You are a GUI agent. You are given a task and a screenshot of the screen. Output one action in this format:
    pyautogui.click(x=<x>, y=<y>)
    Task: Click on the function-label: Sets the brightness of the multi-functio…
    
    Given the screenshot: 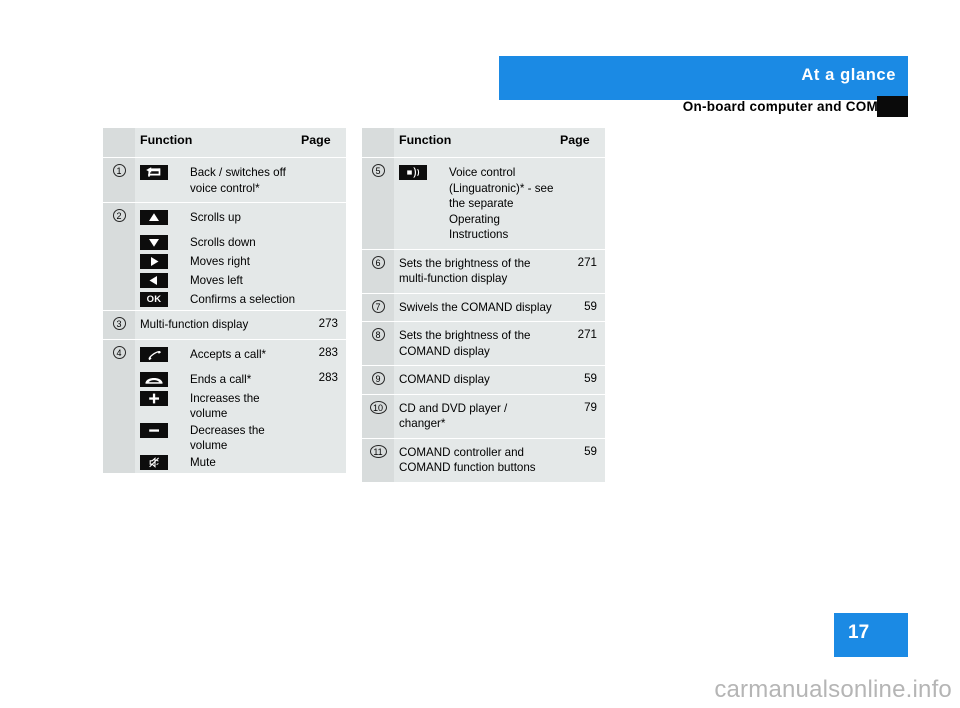 What is the action you would take?
    pyautogui.click(x=465, y=271)
    